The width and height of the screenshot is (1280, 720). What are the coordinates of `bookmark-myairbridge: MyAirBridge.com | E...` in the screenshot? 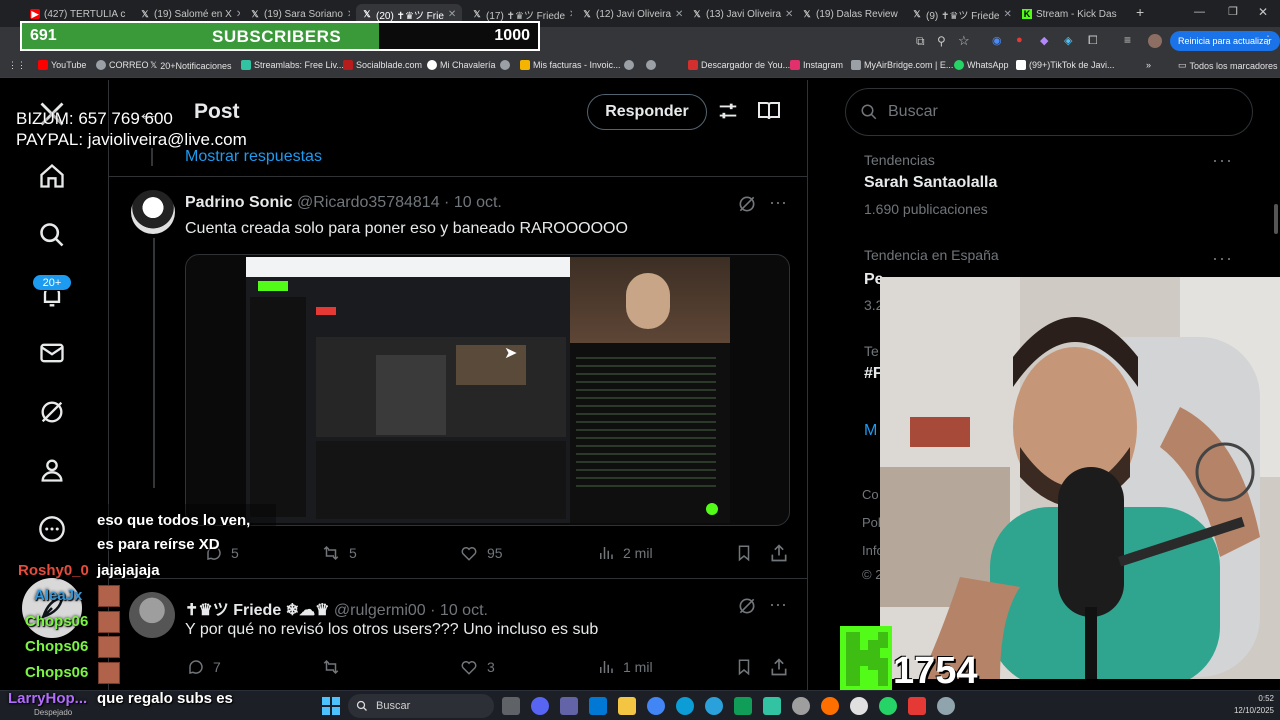 It's located at (902, 65).